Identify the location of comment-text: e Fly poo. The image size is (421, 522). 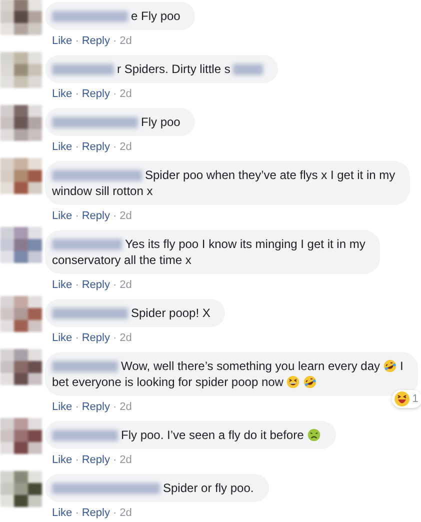
(155, 16).